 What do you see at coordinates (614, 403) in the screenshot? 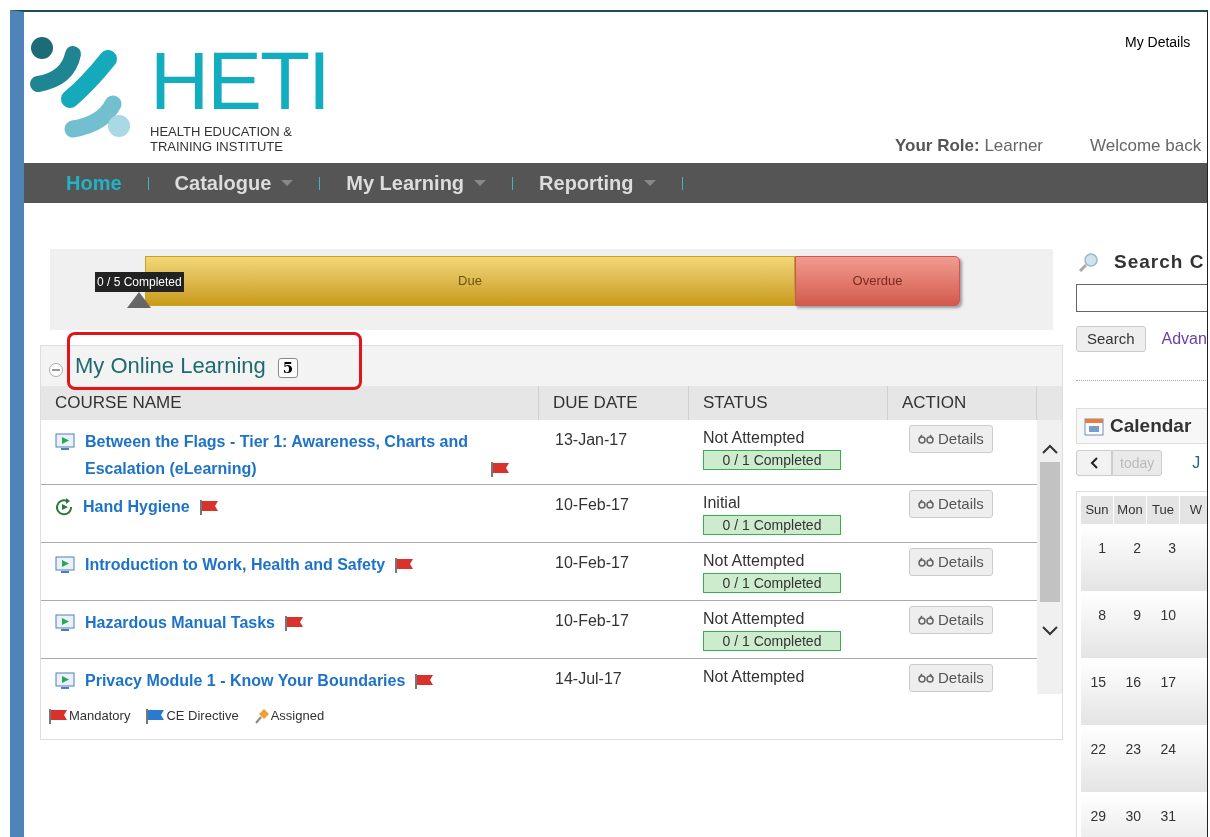
I see `column-header: DUE DATE` at bounding box center [614, 403].